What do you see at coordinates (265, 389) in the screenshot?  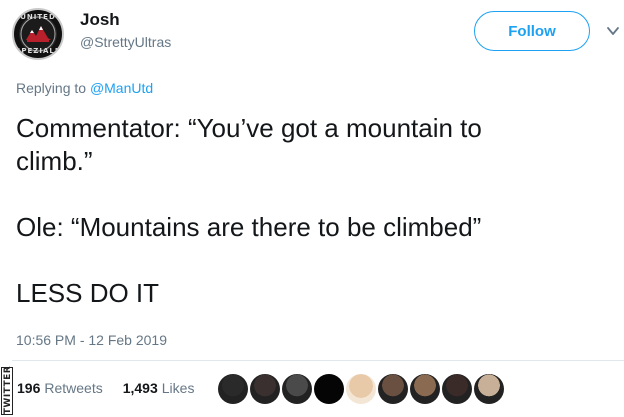 I see `avatar-photo-sunglasses` at bounding box center [265, 389].